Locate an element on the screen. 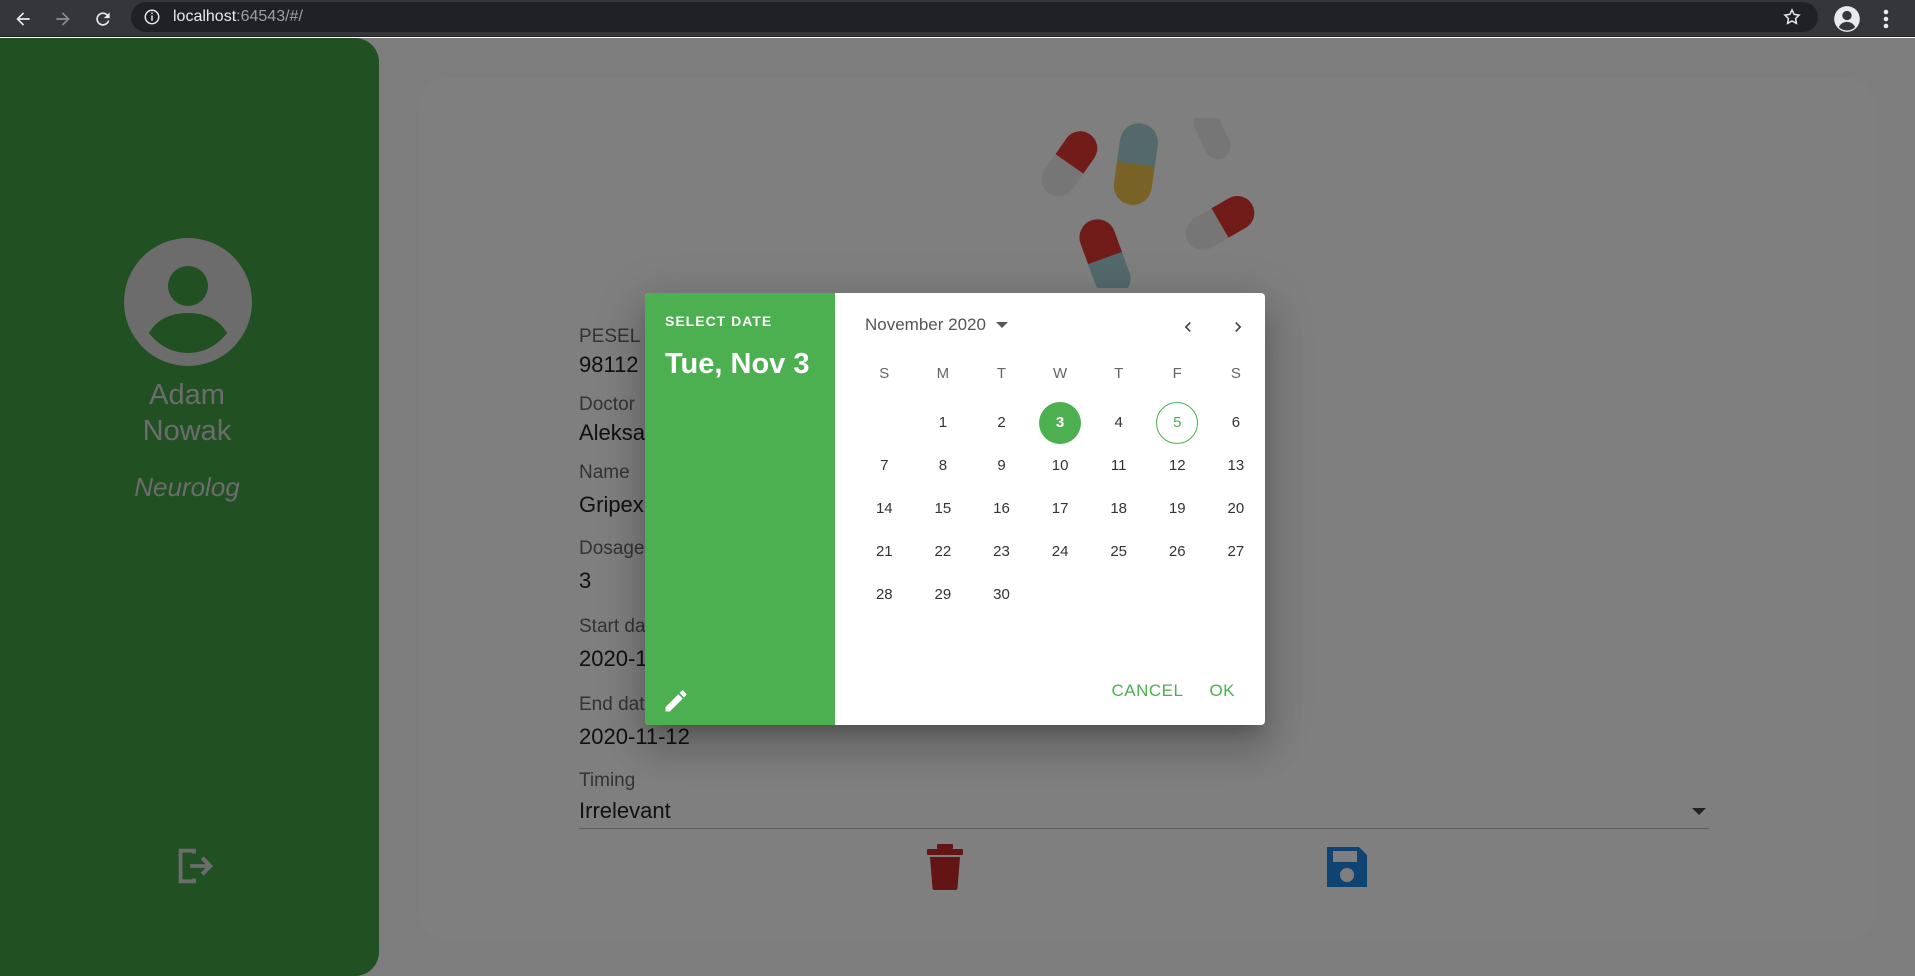  calendar-day: 9 is located at coordinates (1001, 465).